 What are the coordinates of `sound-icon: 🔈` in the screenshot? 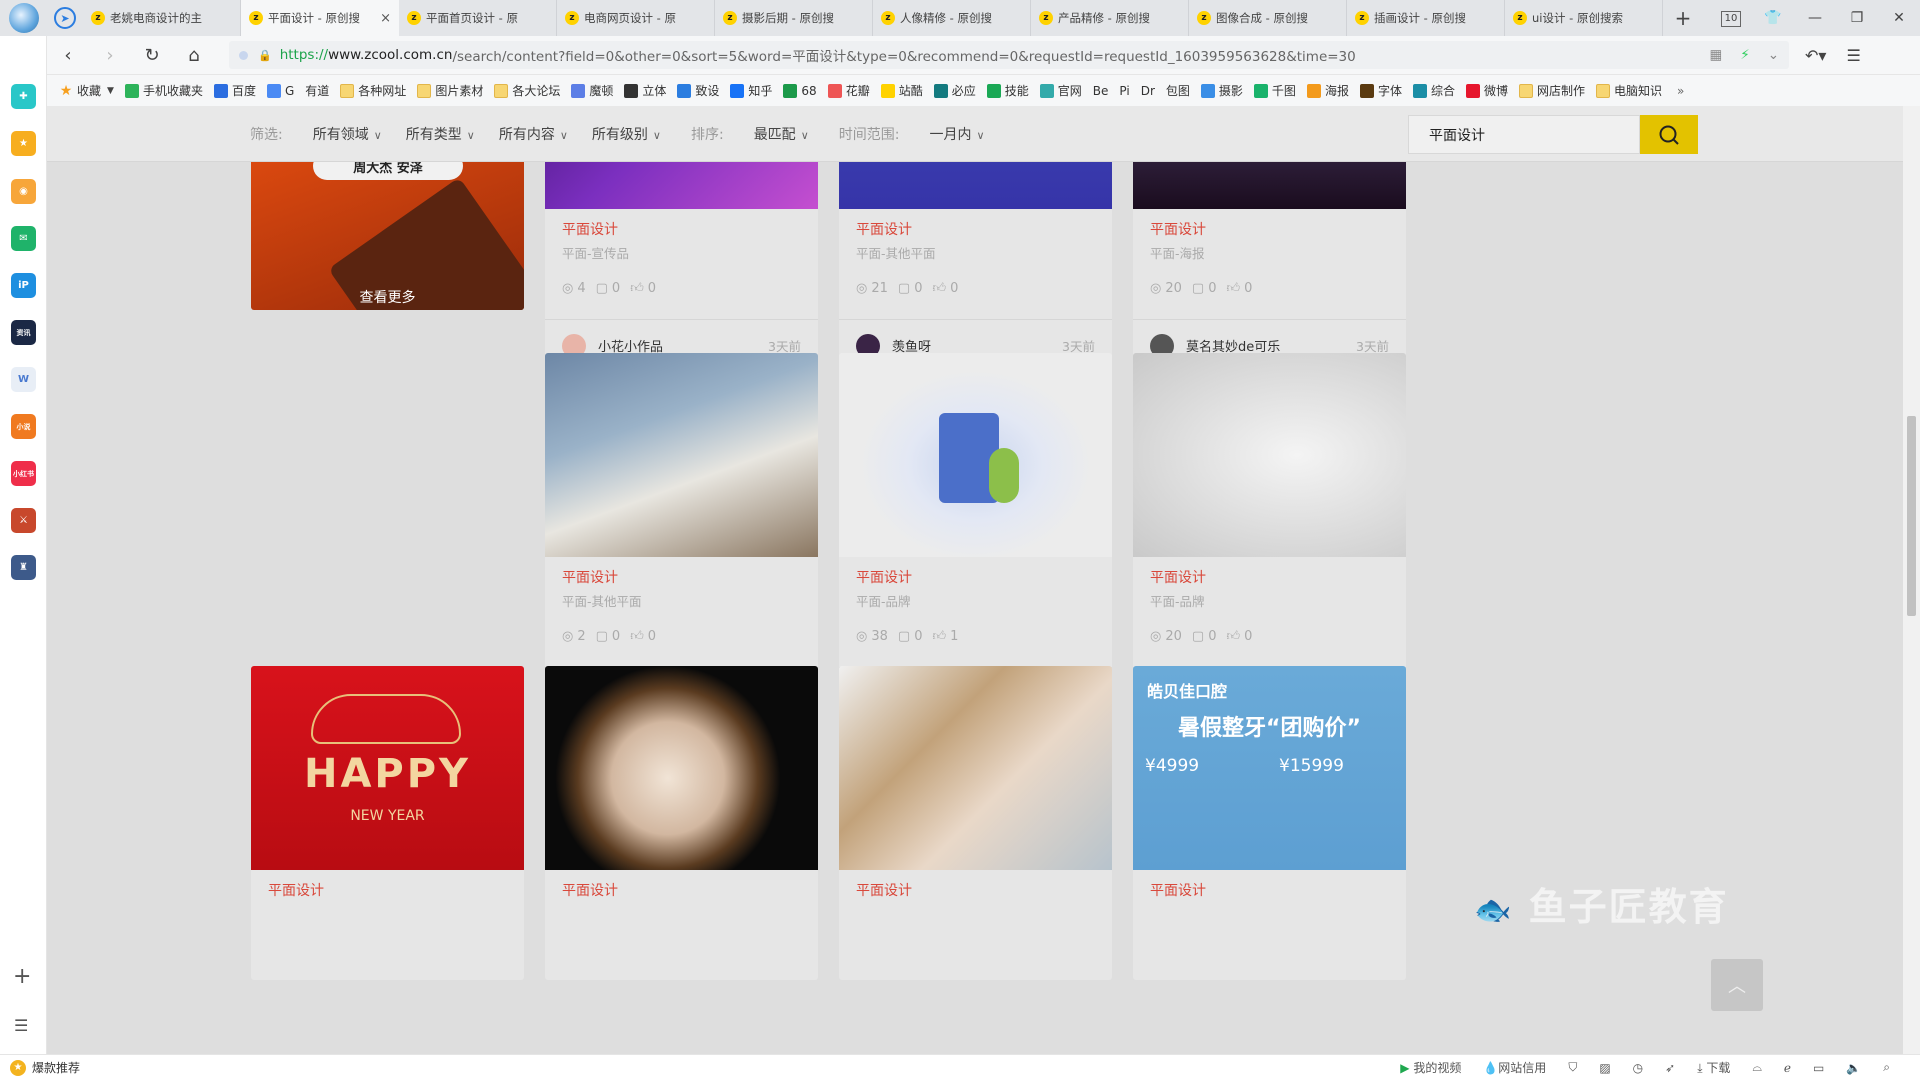 It's located at (1853, 1068).